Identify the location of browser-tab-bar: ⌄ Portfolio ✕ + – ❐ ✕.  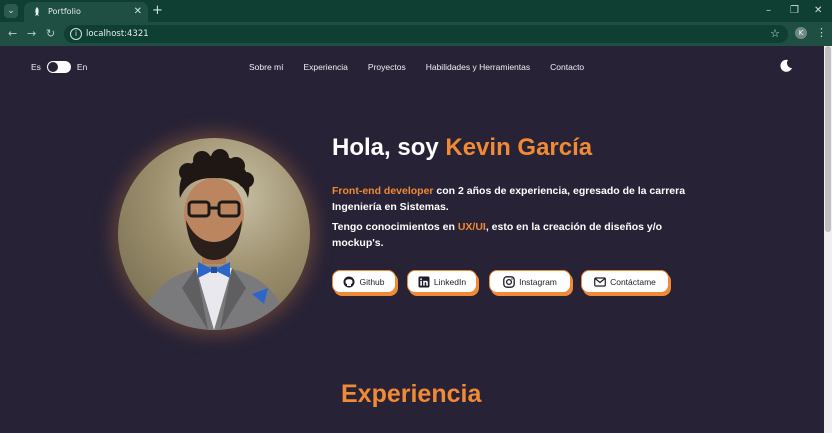
(416, 11).